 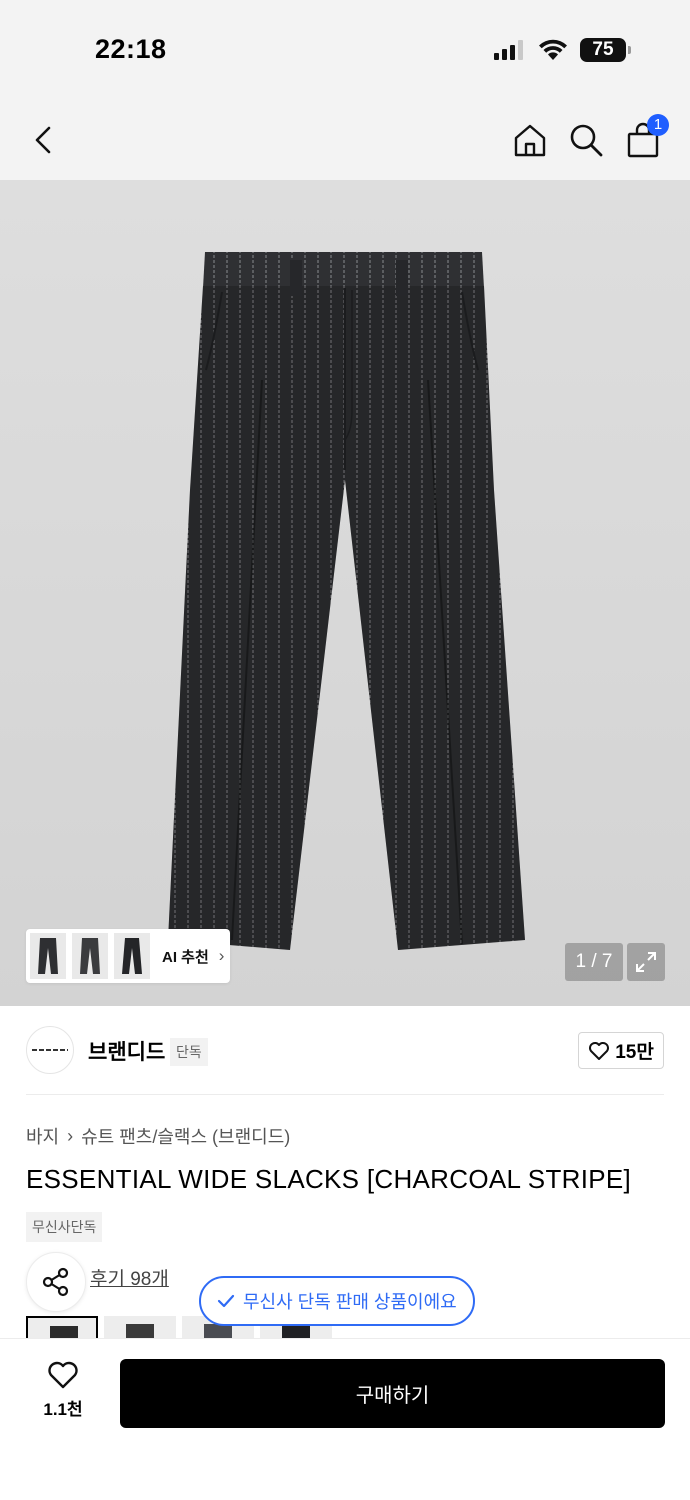 I want to click on battery-icon: 75, so click(x=605, y=50).